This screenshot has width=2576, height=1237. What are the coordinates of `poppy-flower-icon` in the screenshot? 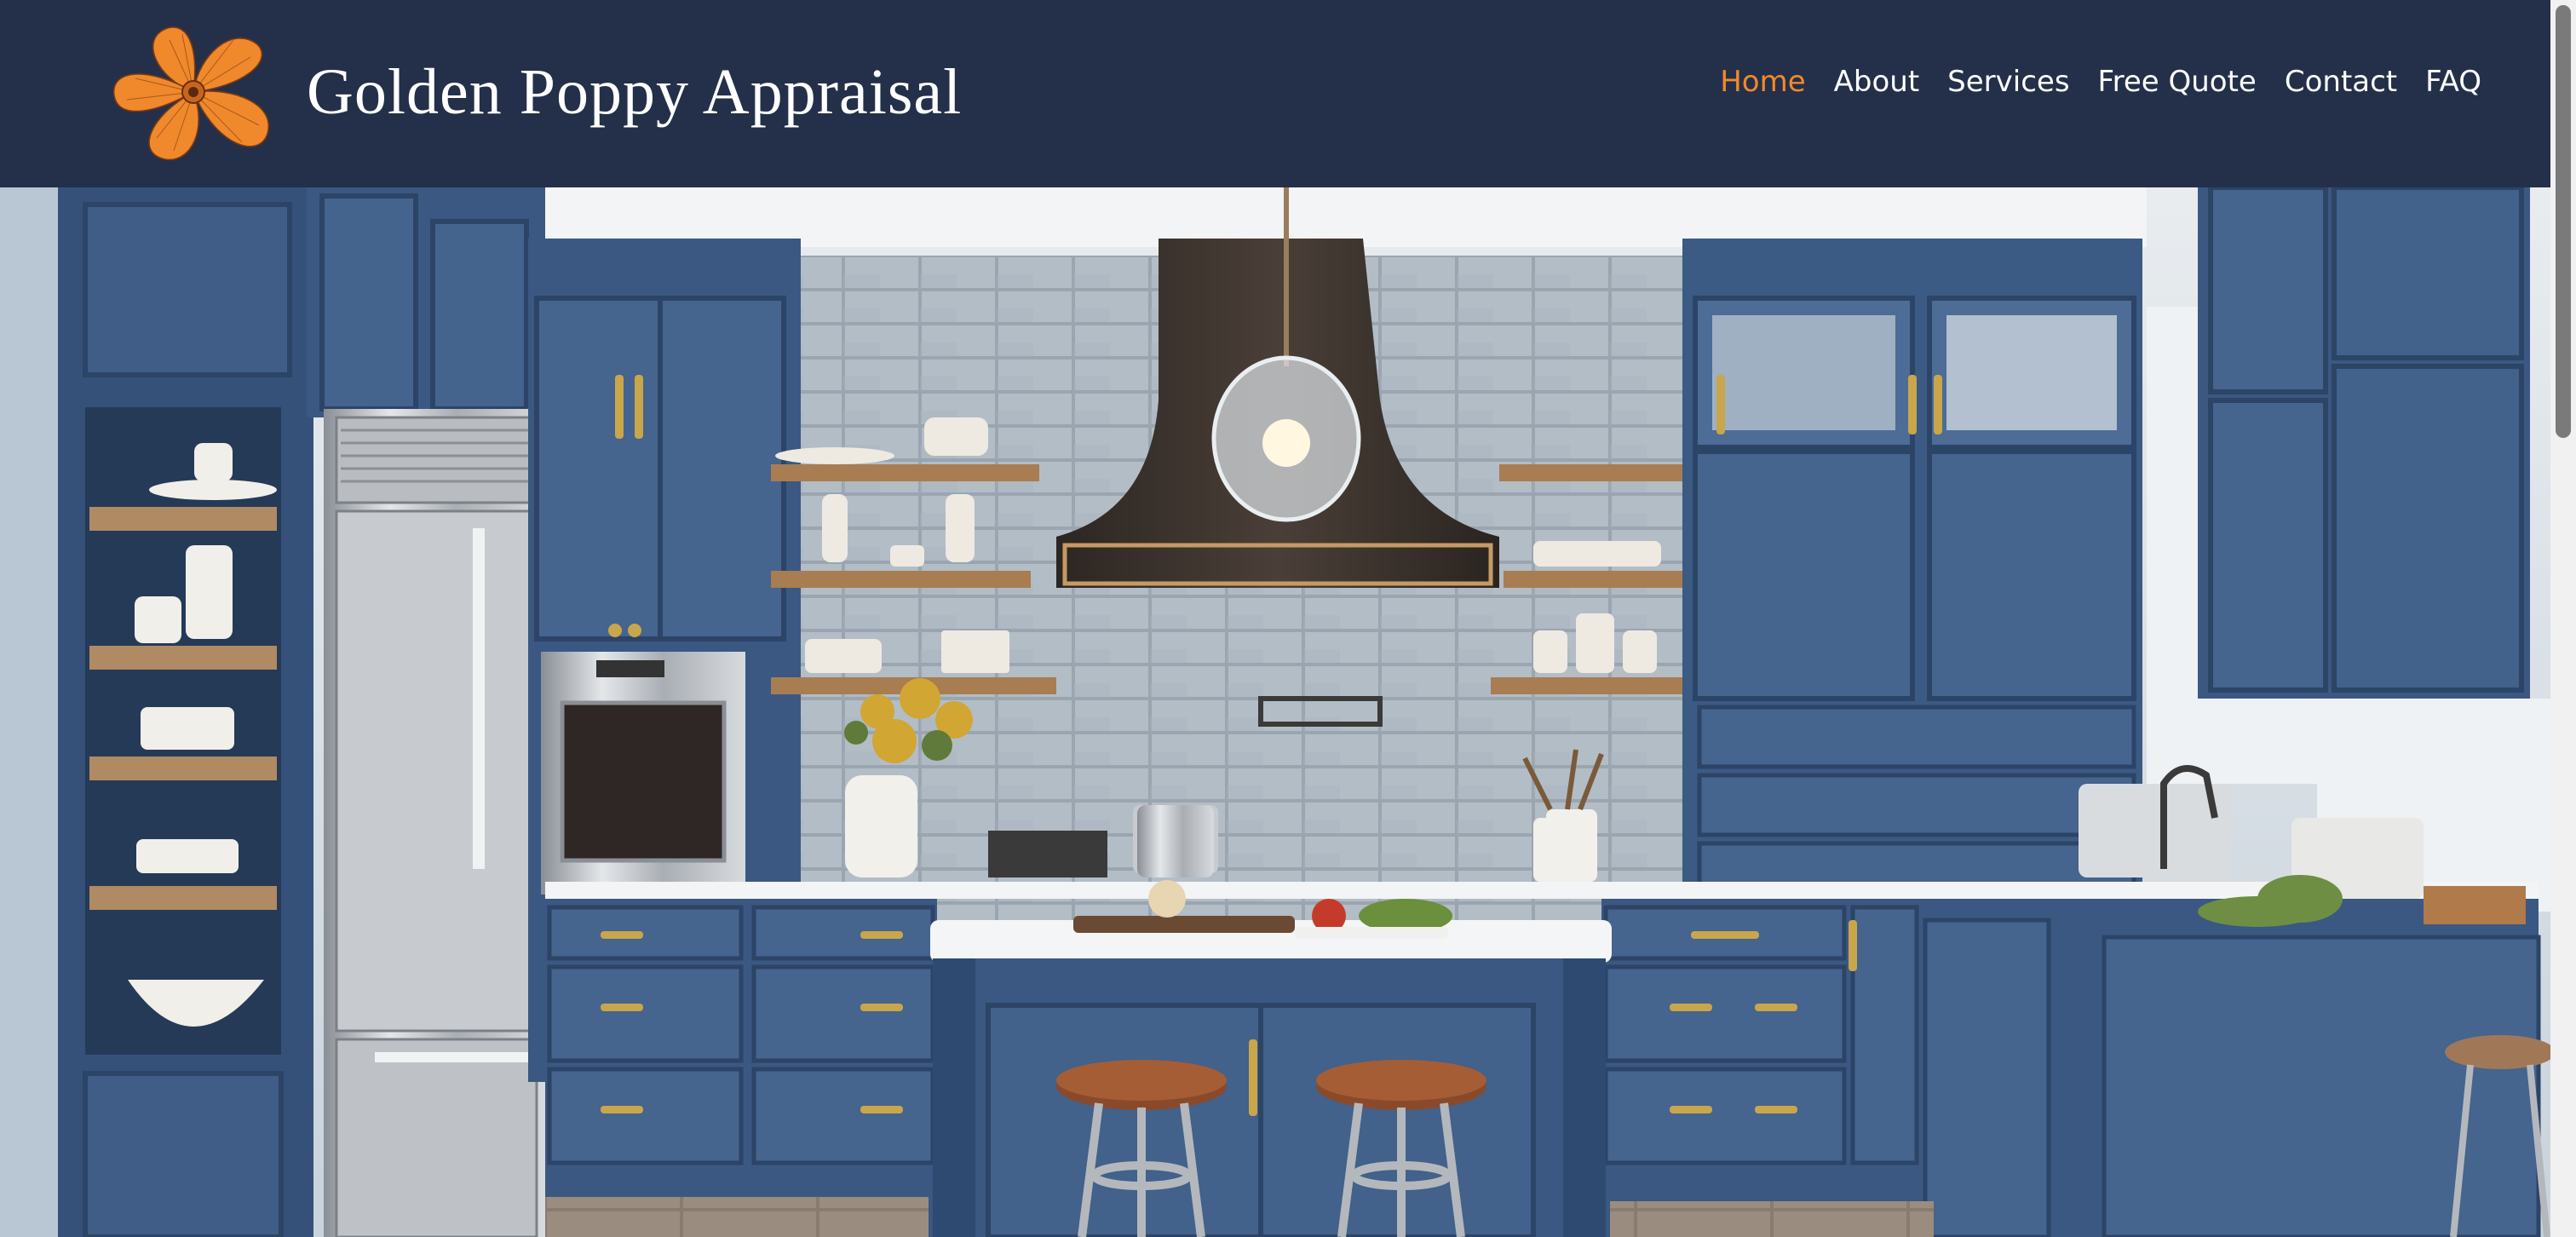 It's located at (191, 93).